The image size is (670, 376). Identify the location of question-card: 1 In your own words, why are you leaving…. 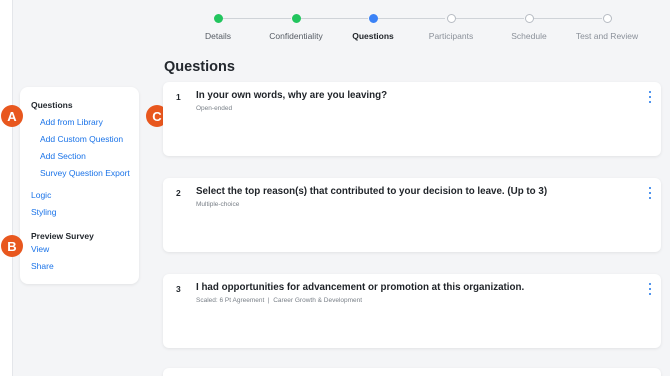
(412, 119).